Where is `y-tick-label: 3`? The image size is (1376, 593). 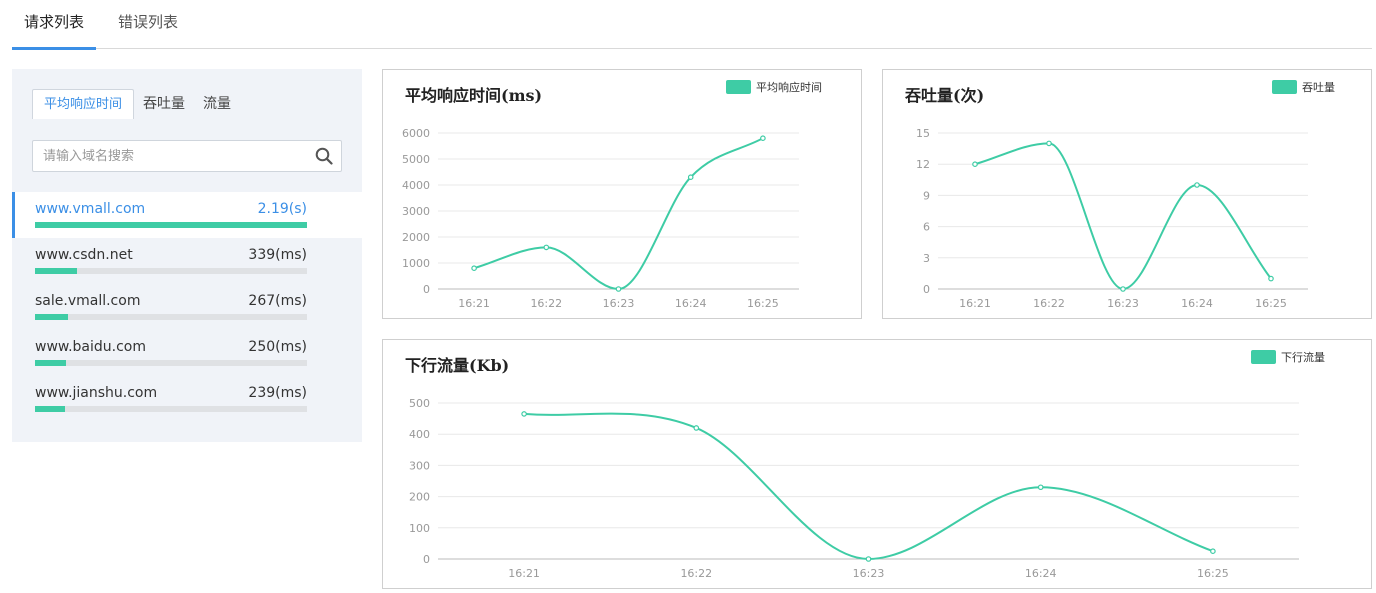 y-tick-label: 3 is located at coordinates (926, 258).